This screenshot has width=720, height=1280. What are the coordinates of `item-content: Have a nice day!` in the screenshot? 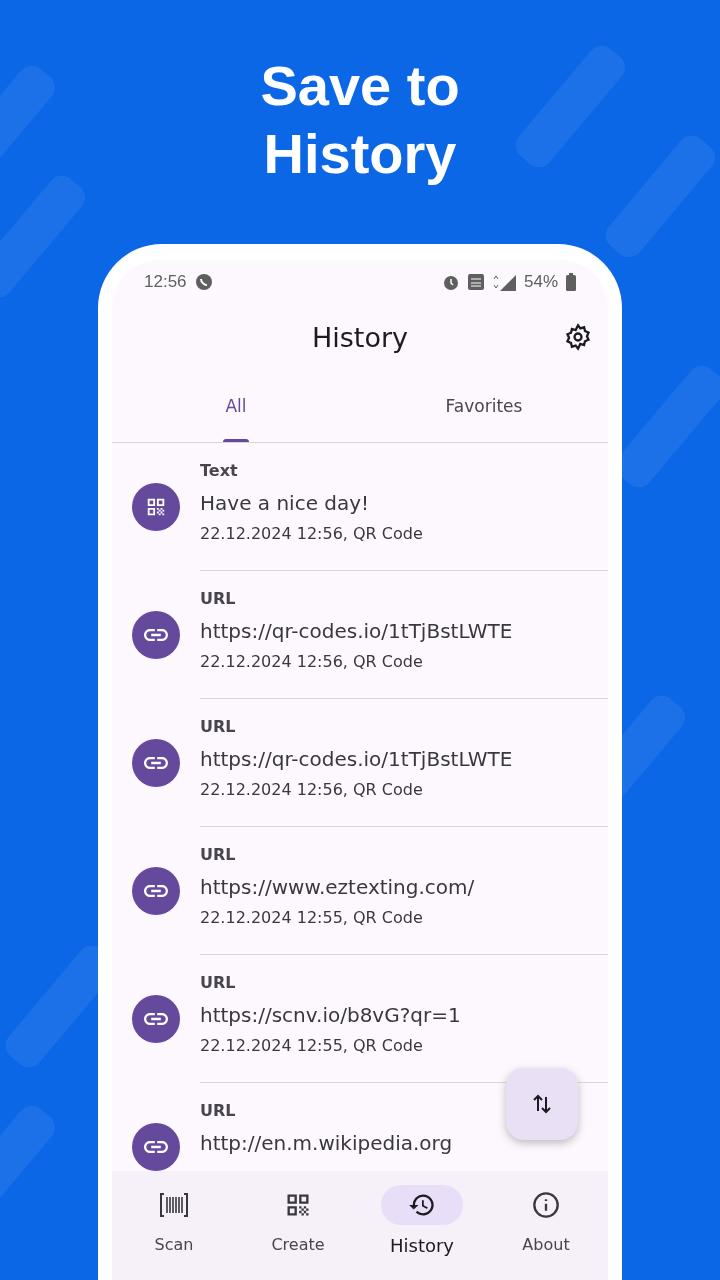 It's located at (285, 503).